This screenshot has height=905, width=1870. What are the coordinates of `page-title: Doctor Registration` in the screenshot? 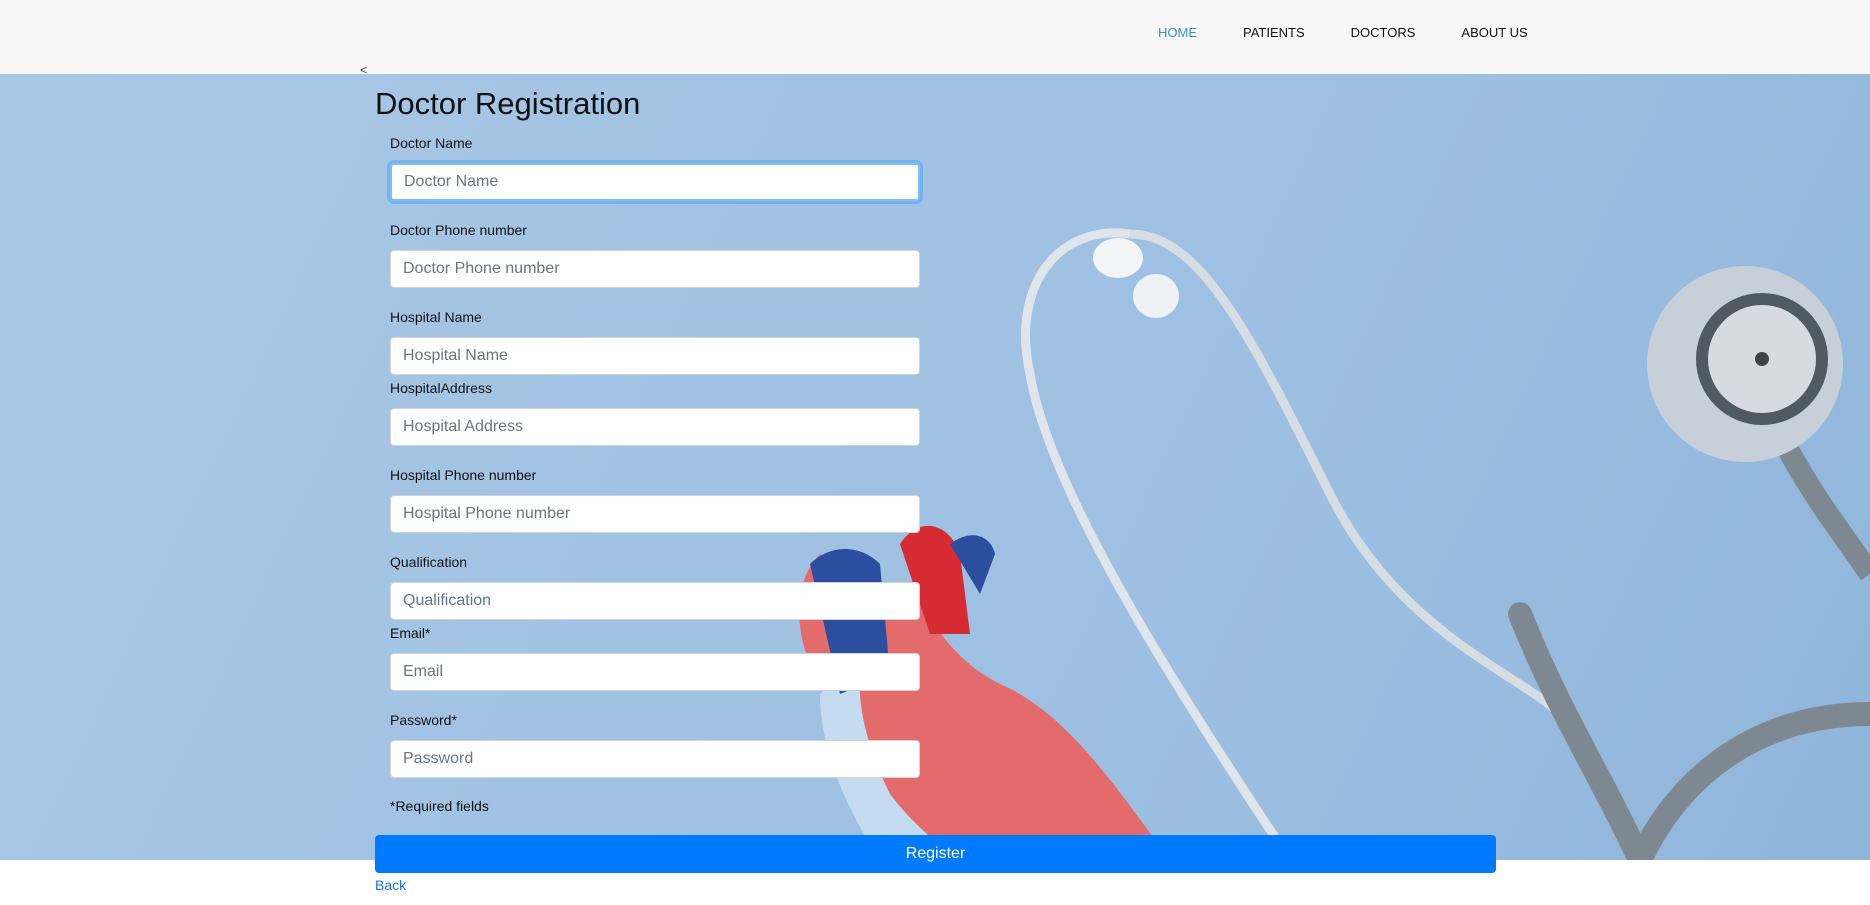 It's located at (508, 103).